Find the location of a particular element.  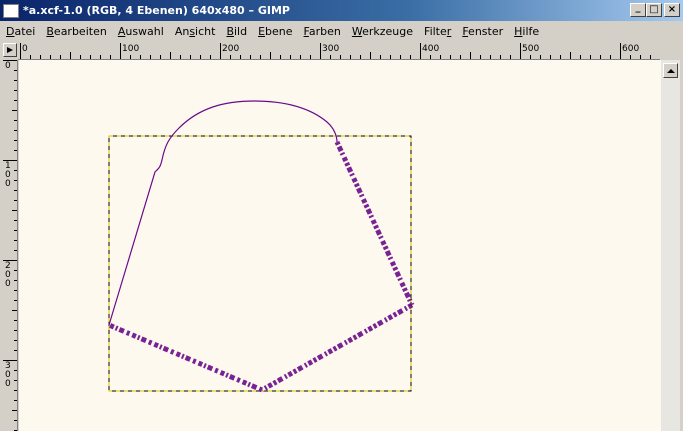

maximize-icon: □ is located at coordinates (654, 9).